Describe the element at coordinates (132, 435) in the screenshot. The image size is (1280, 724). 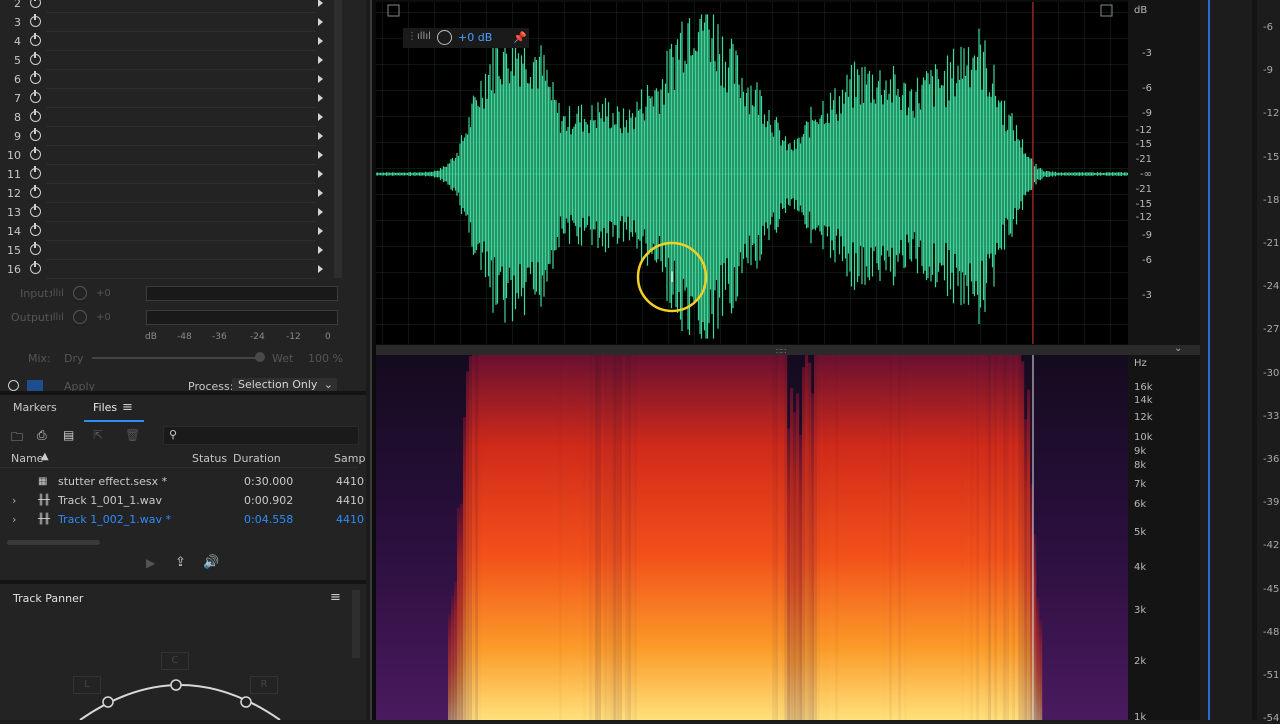
I see `delete-icon: 🗑` at that location.